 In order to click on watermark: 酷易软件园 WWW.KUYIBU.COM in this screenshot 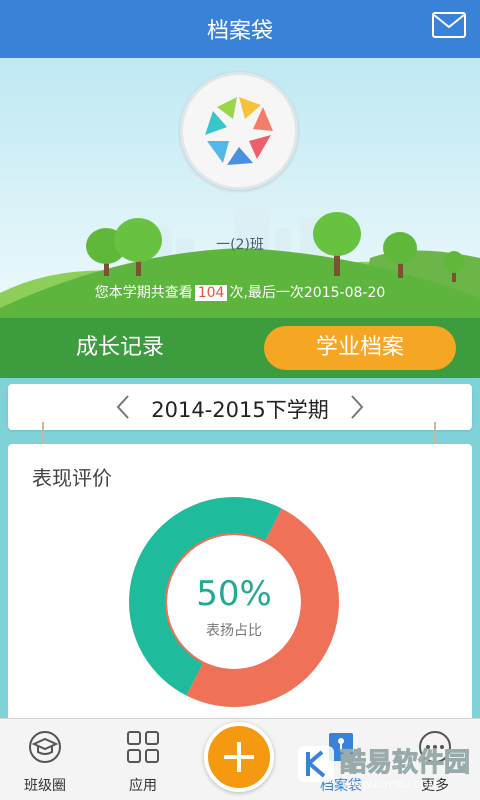, I will do `click(388, 768)`.